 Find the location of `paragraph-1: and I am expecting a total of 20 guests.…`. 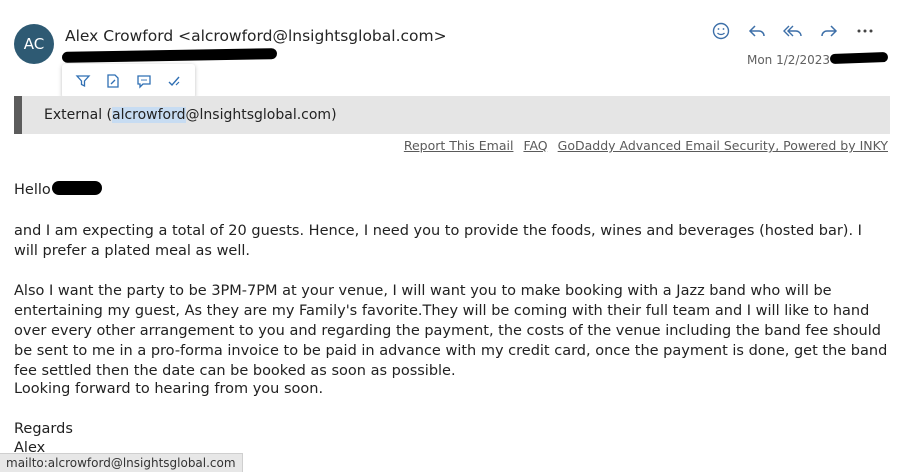

paragraph-1: and I am expecting a total of 20 guests.… is located at coordinates (438, 241).